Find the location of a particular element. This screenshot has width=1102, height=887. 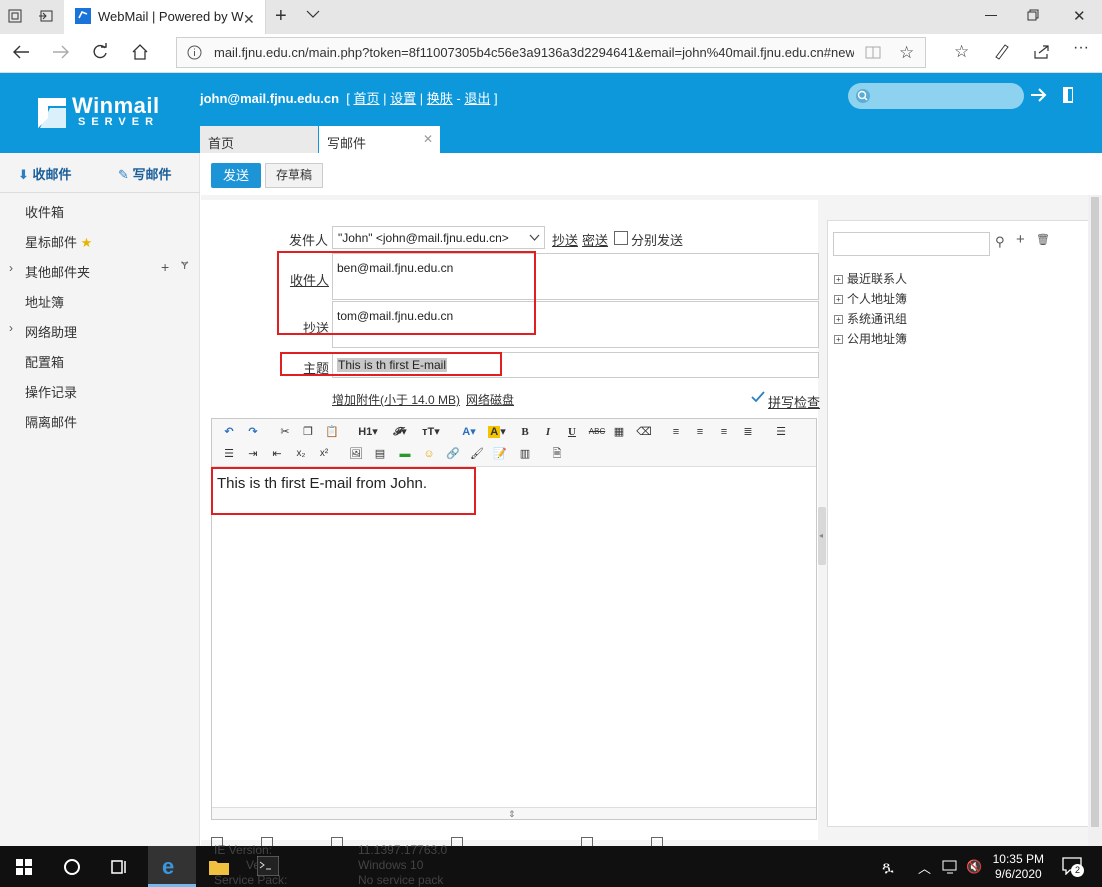

favorites-icon: ☆ is located at coordinates (961, 52).